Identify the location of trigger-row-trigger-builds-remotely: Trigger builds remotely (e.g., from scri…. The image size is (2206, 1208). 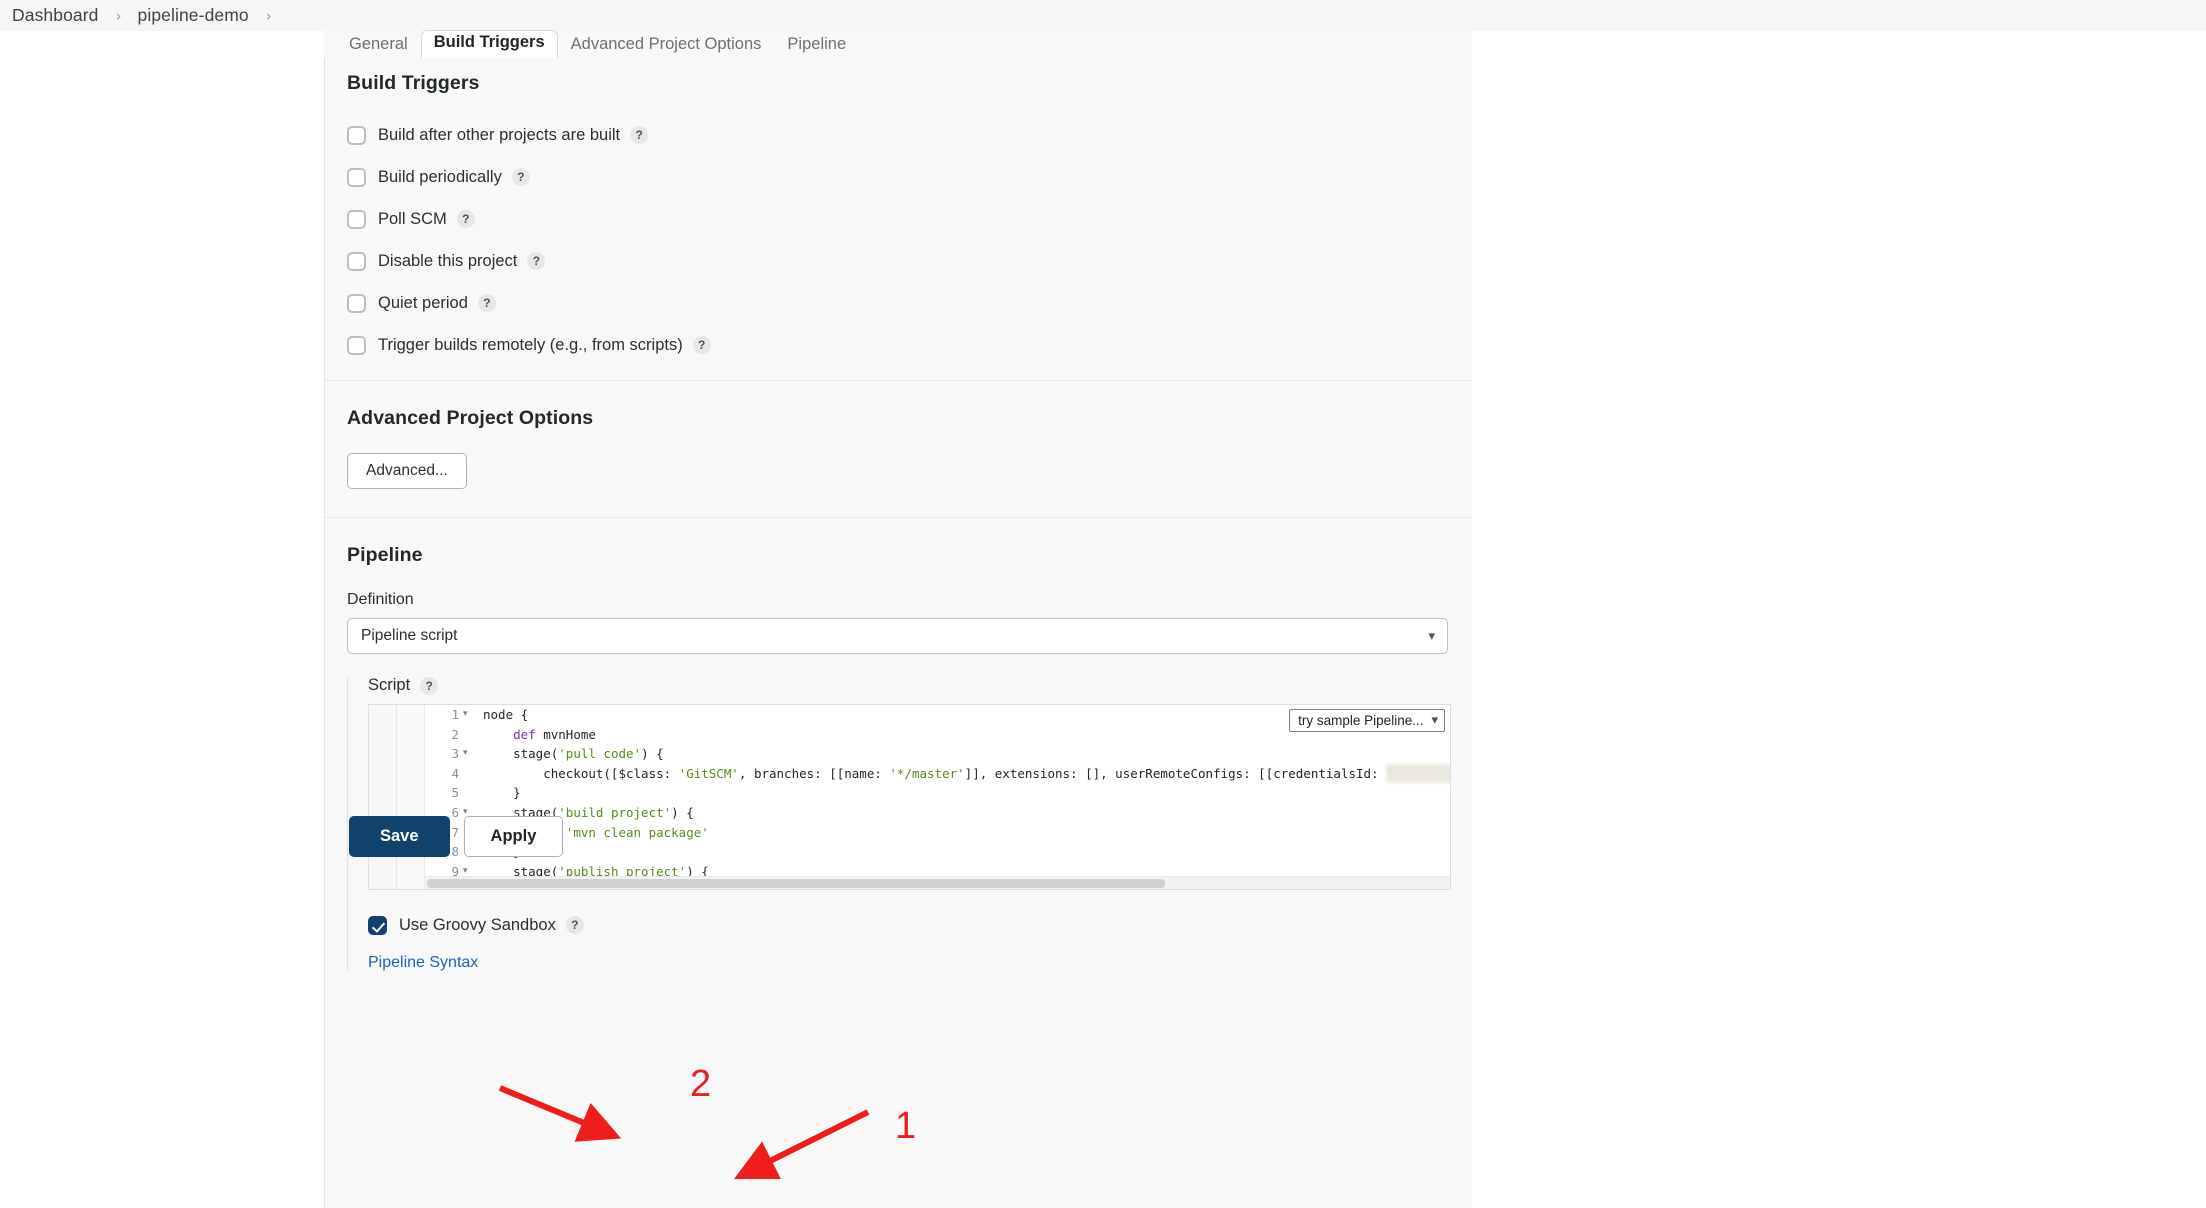
(897, 345).